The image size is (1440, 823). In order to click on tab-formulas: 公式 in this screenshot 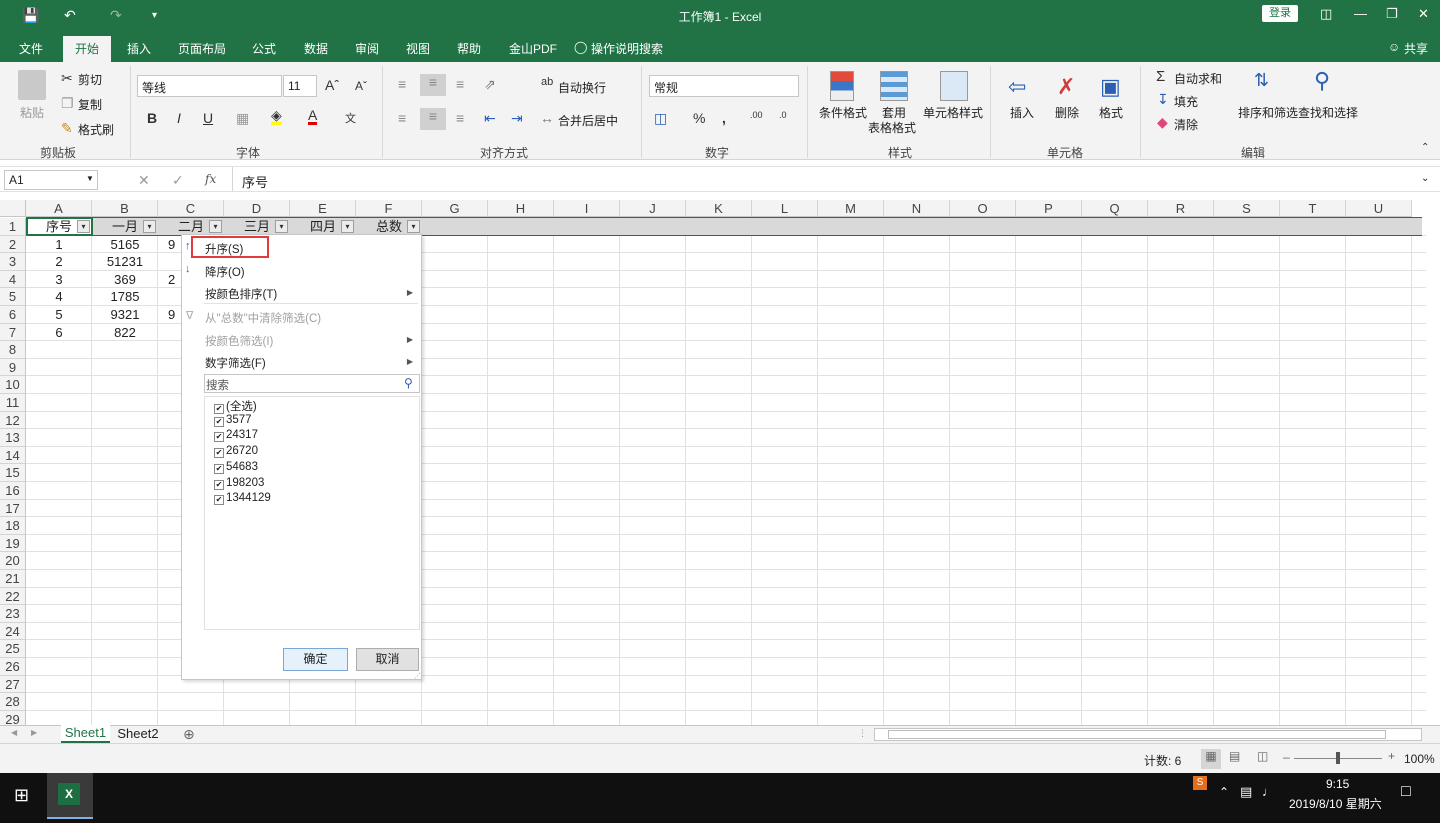, I will do `click(264, 48)`.